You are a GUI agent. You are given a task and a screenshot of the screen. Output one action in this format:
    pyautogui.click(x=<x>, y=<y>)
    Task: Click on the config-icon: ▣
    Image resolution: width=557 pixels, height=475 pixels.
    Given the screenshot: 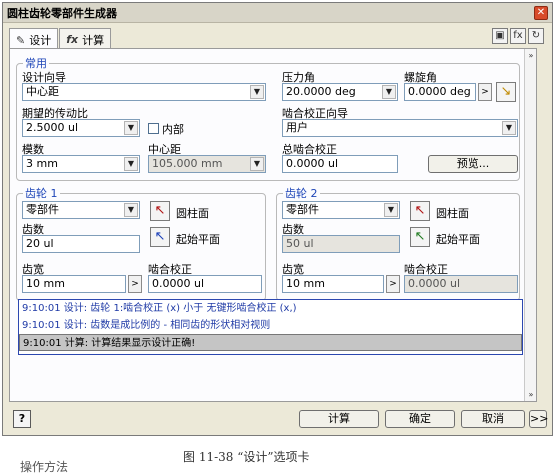 What is the action you would take?
    pyautogui.click(x=500, y=36)
    